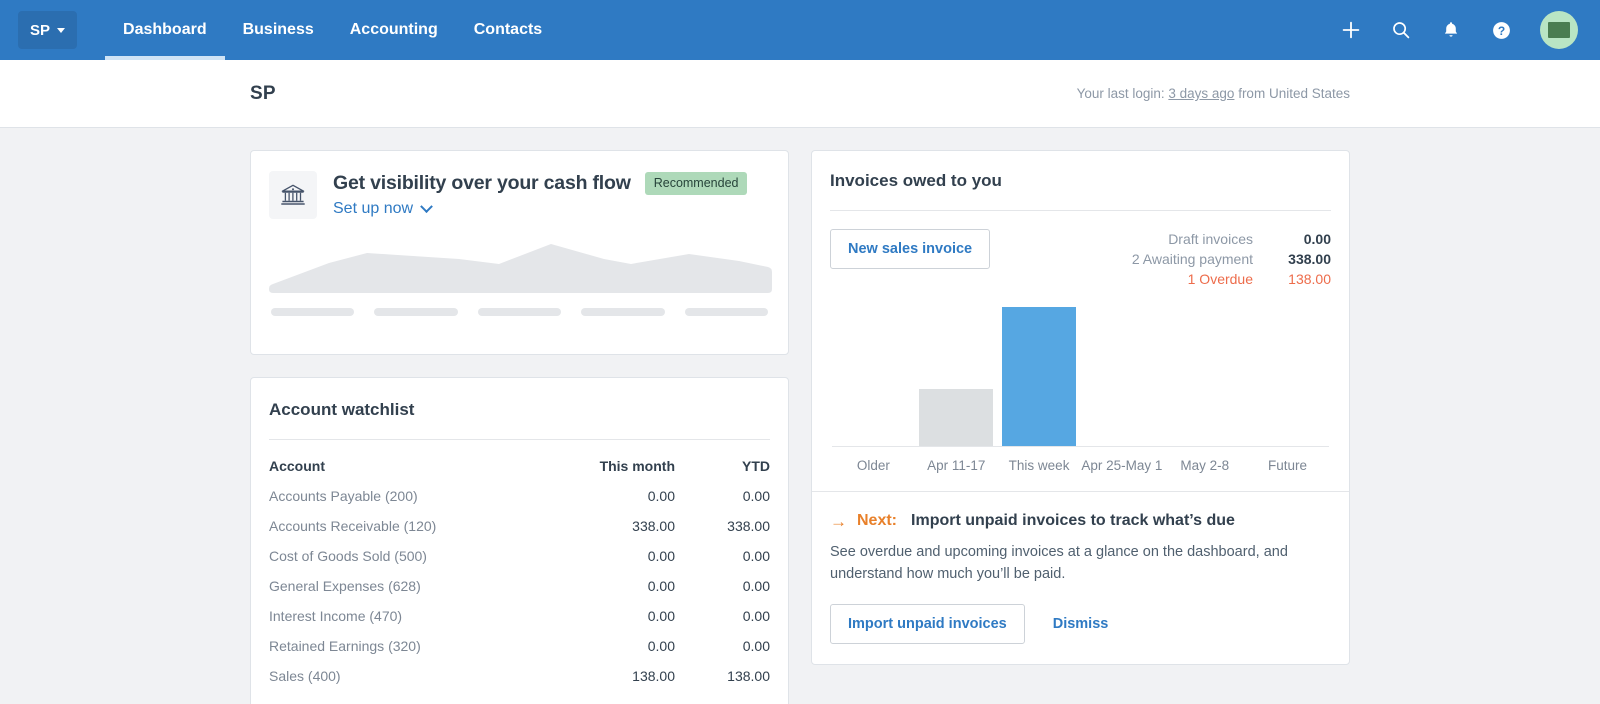  I want to click on account-this-month: 338.00, so click(653, 526).